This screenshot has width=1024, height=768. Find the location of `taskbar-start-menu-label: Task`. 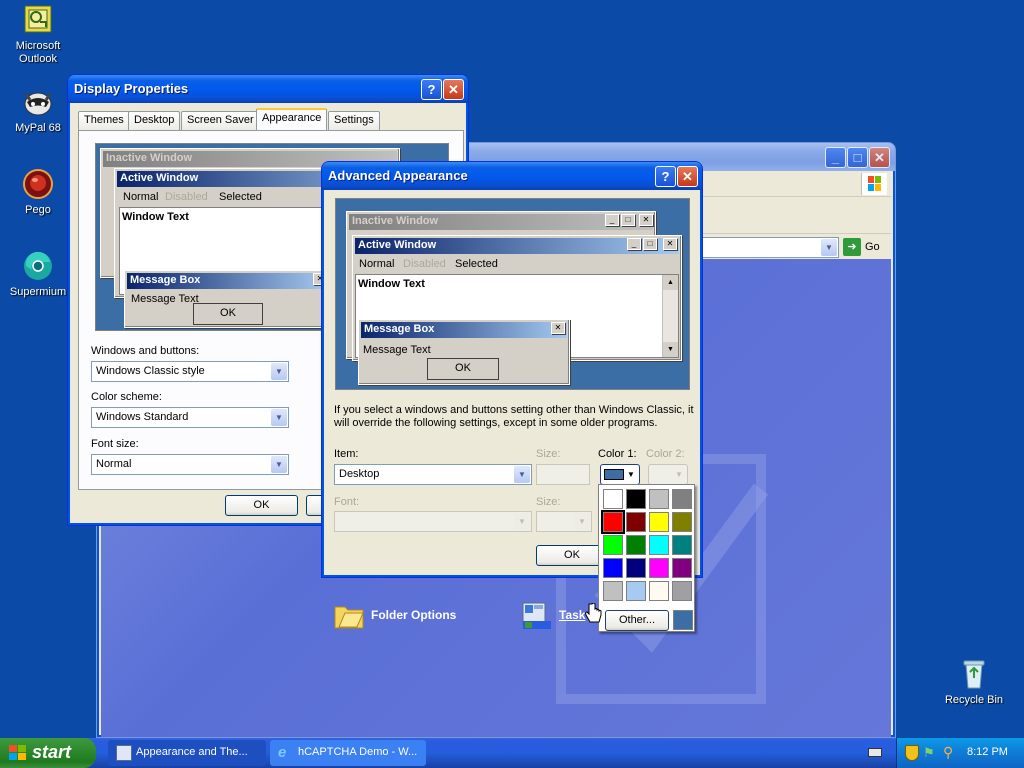

taskbar-start-menu-label: Task is located at coordinates (572, 615).